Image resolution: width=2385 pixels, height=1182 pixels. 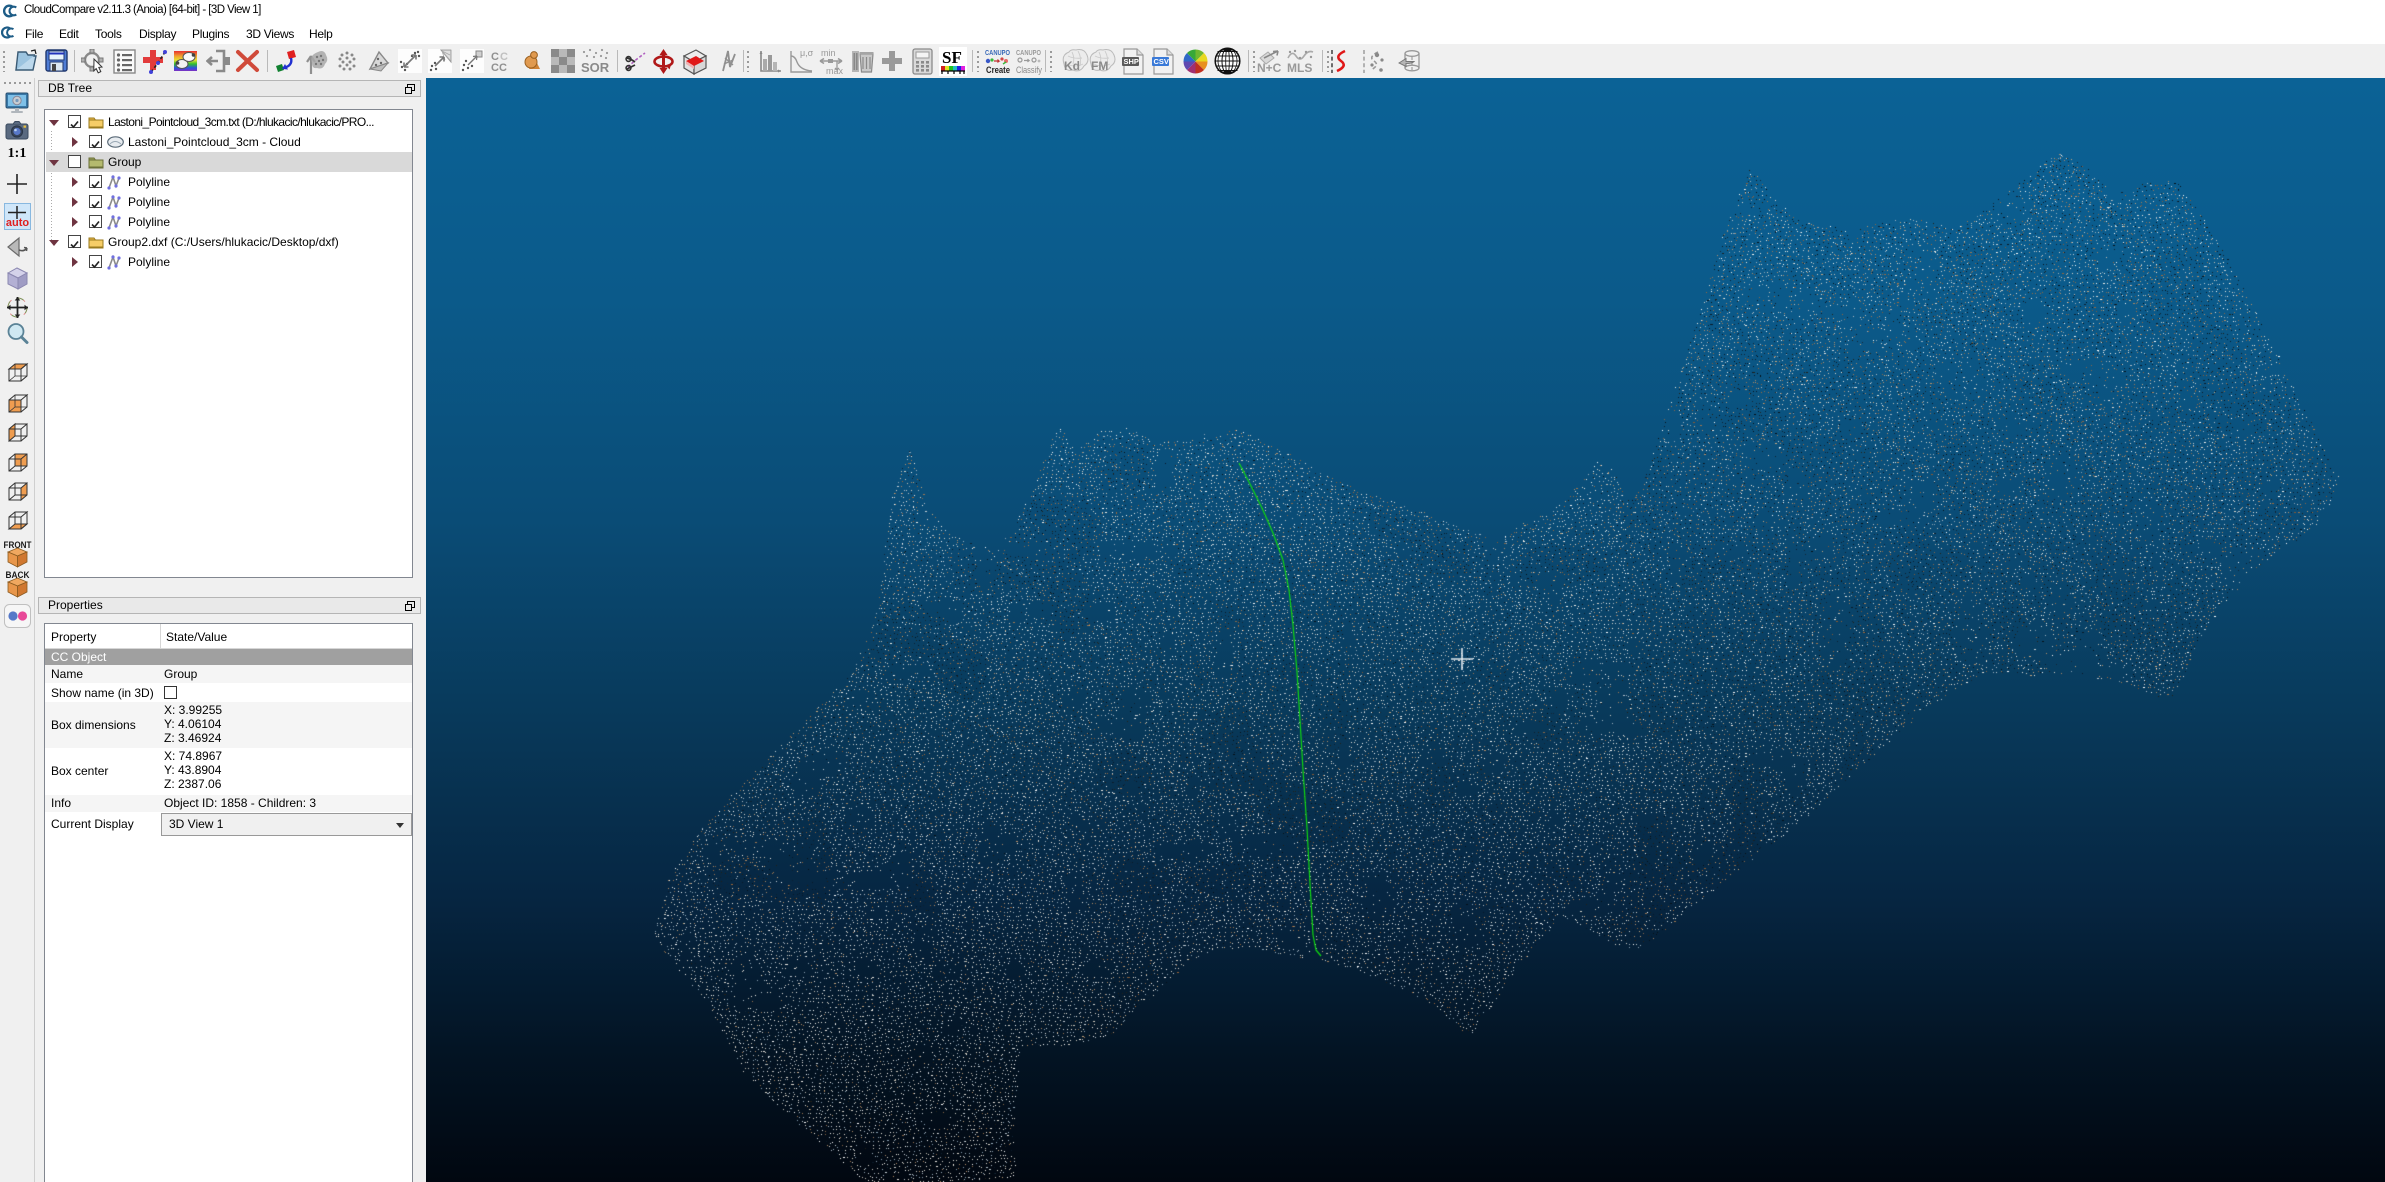 I want to click on svg-text: CC, so click(x=499, y=67).